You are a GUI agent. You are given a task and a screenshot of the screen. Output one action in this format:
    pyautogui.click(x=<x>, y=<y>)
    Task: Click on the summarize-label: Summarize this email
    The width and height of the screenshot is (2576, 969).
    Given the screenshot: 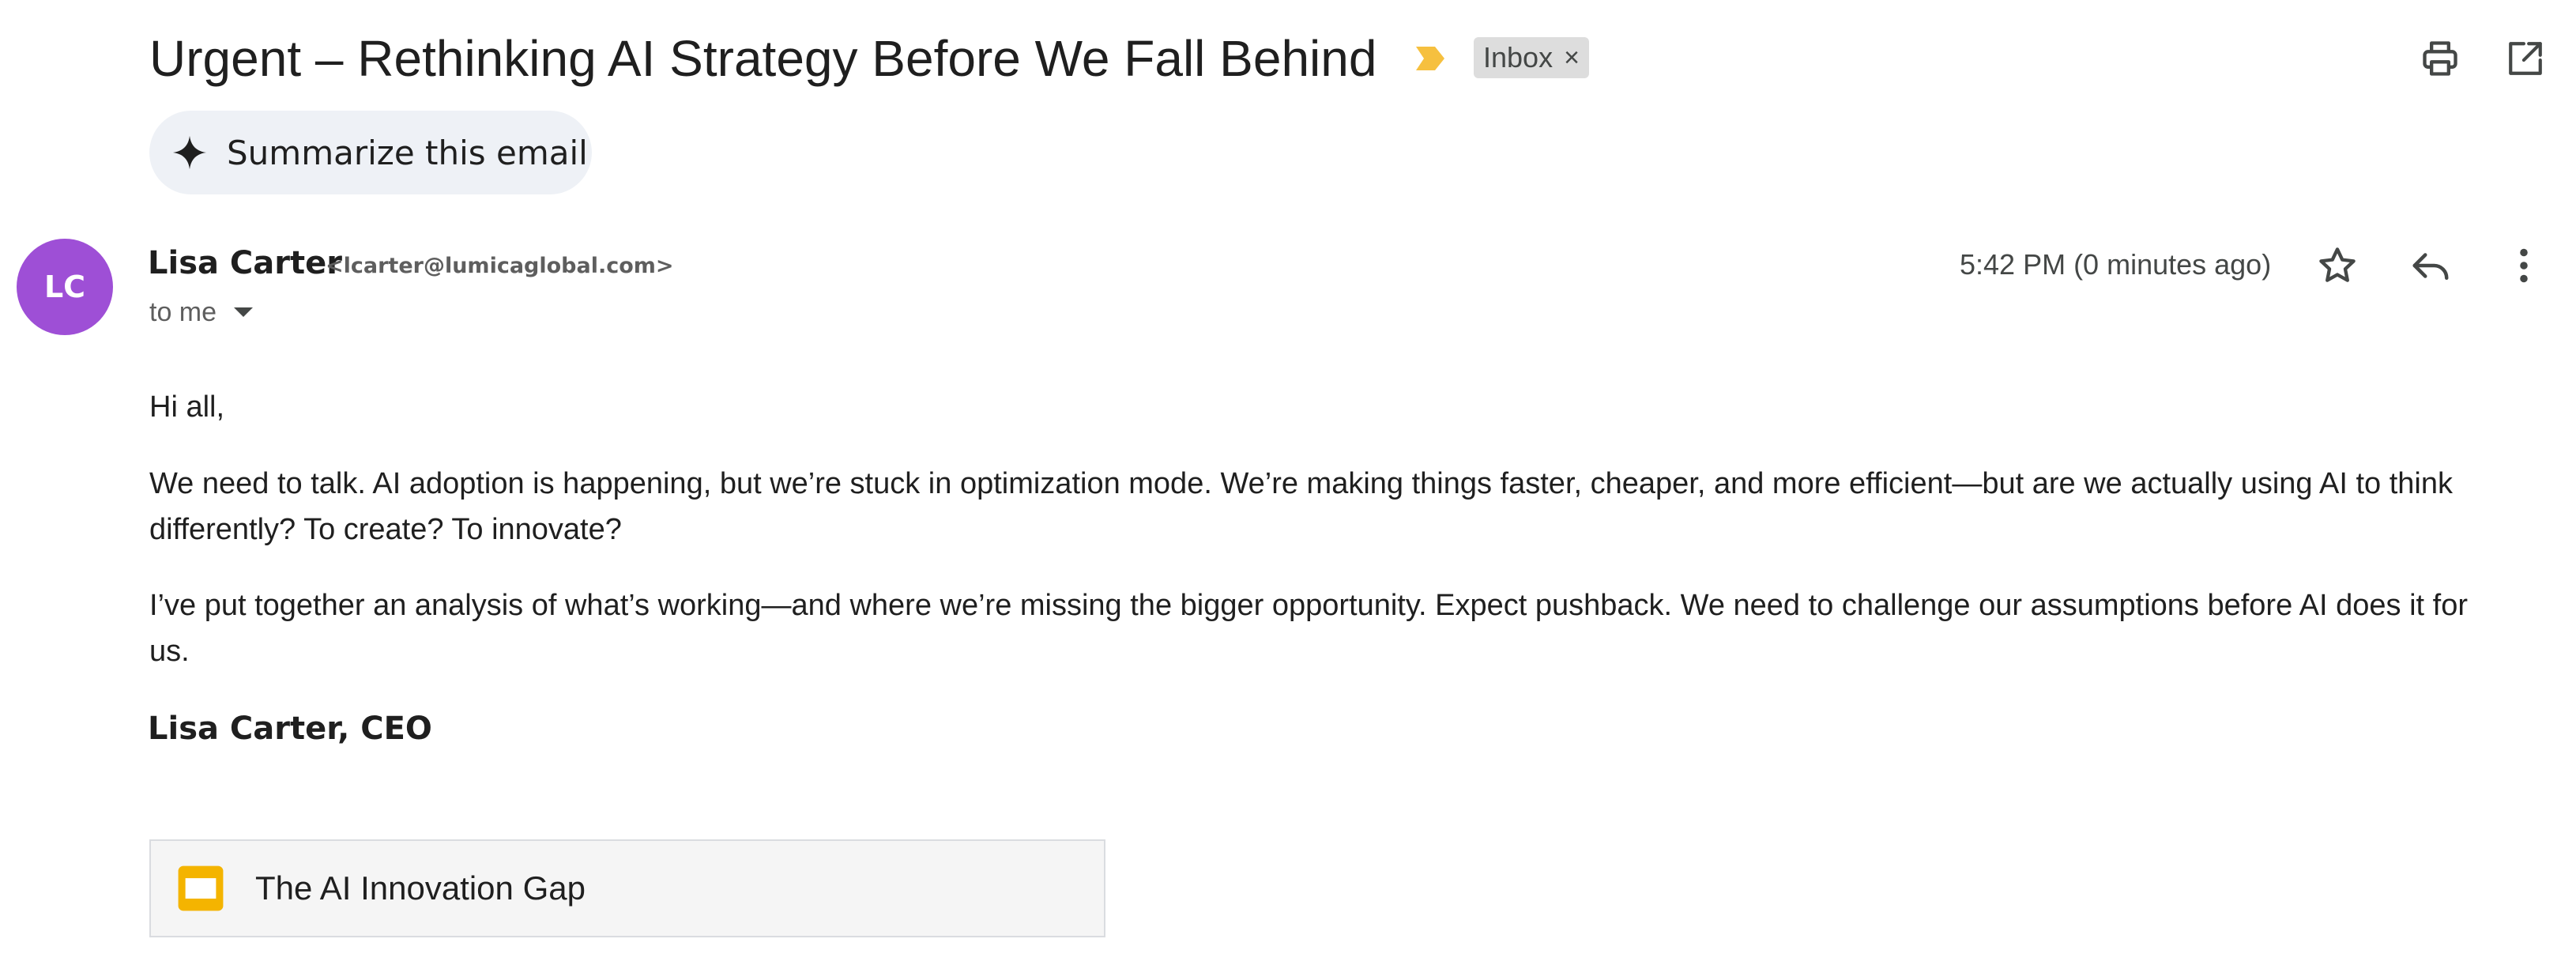 What is the action you would take?
    pyautogui.click(x=407, y=152)
    